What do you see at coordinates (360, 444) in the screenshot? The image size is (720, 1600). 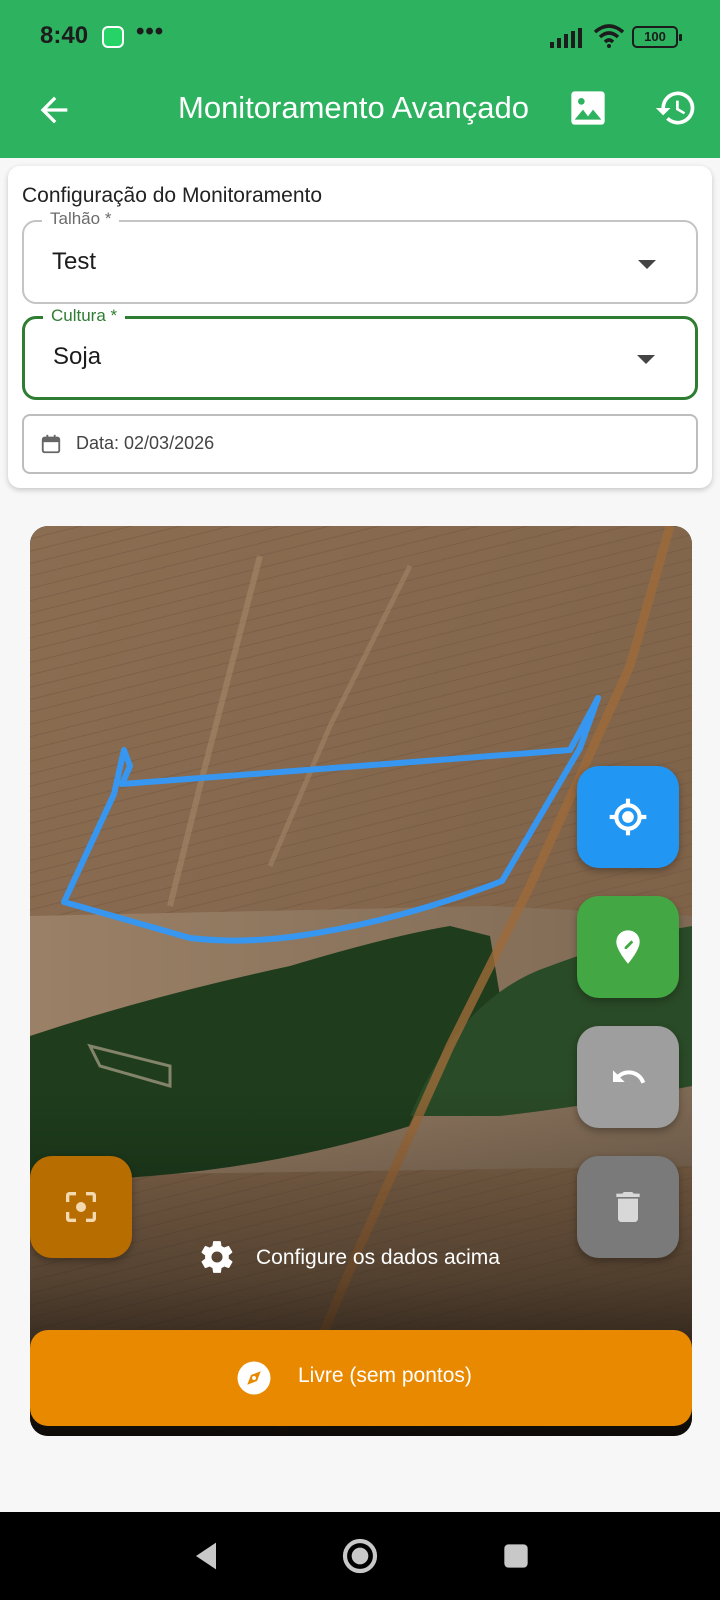 I see `date-field: Data: 02/03/2026` at bounding box center [360, 444].